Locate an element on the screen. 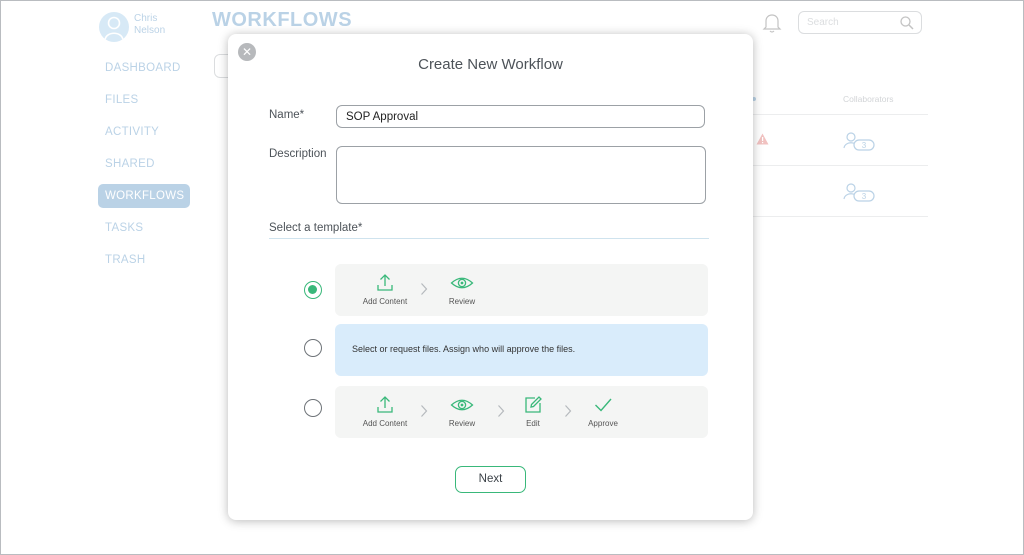  user-first-name: Chris is located at coordinates (146, 18).